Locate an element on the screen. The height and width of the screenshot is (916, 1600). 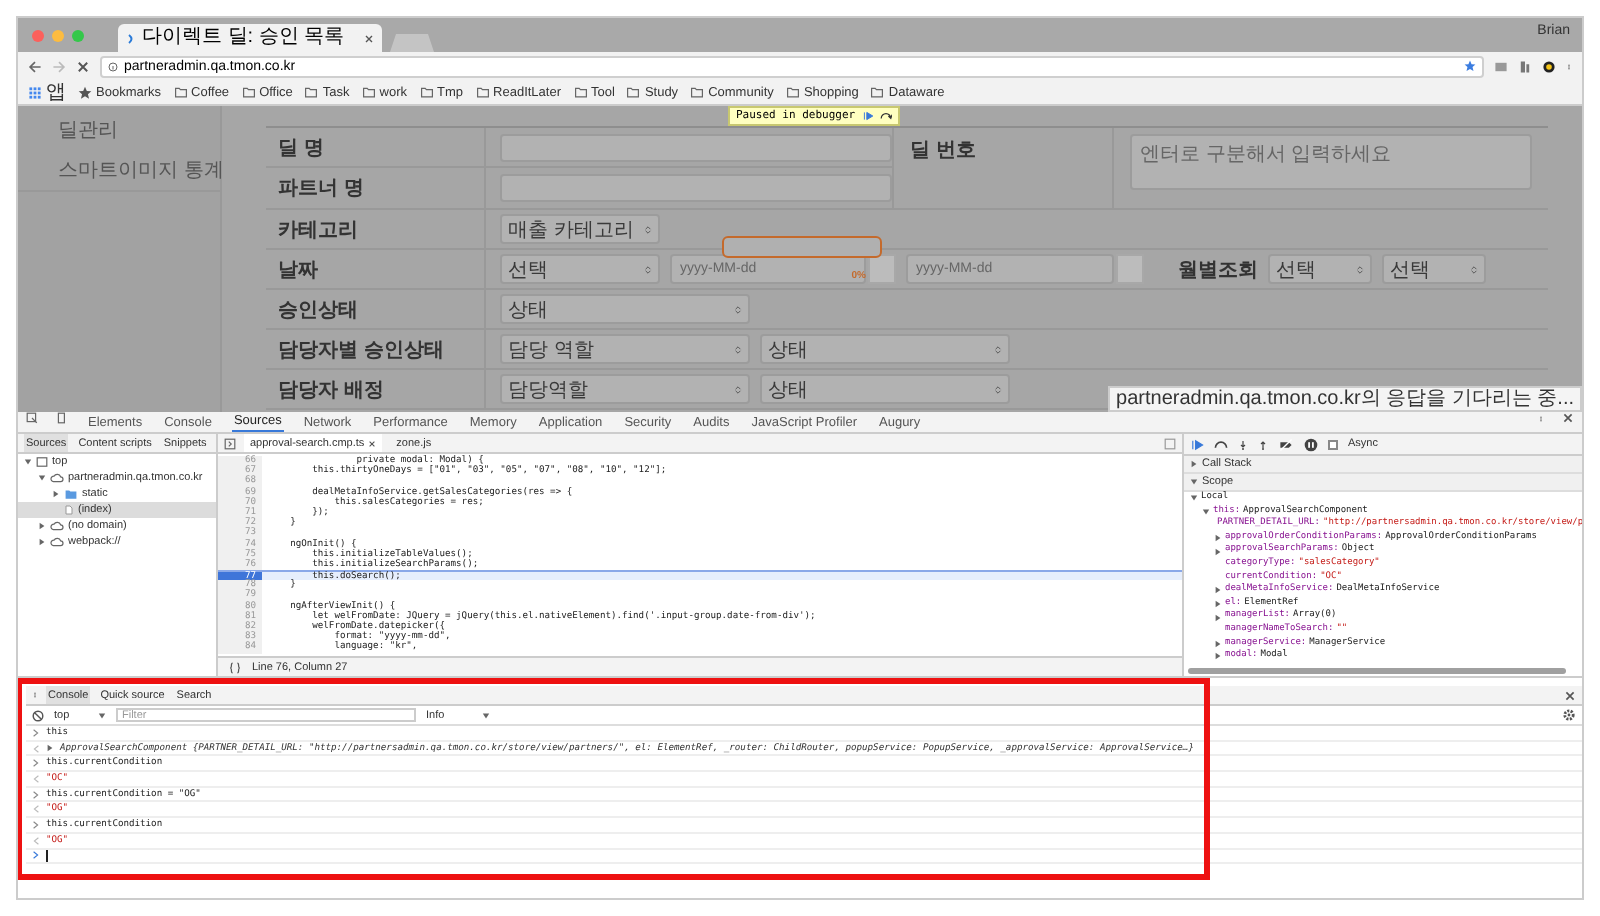
device-icon is located at coordinates (62, 418).